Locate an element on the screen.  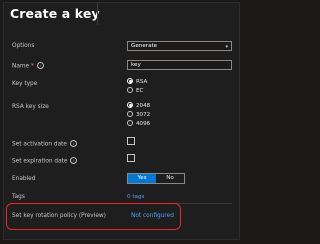
radio-2048: 2048 is located at coordinates (138, 106).